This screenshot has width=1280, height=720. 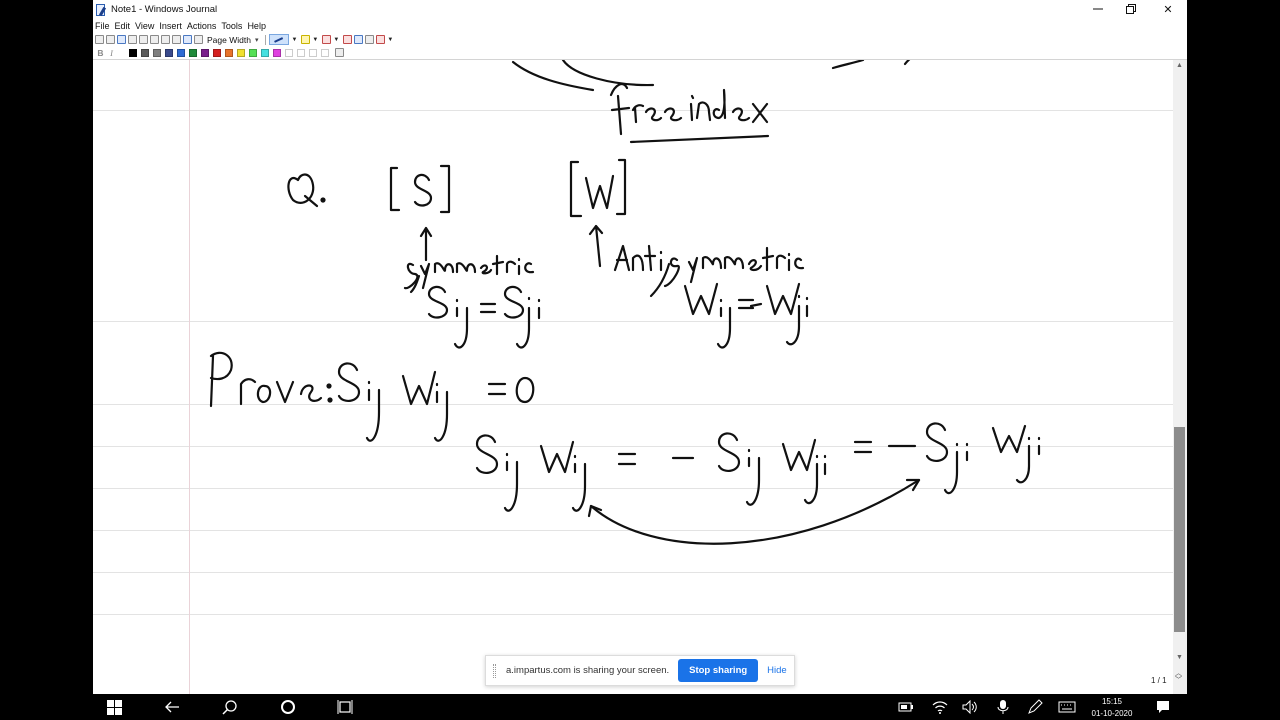 What do you see at coordinates (1179, 65) in the screenshot?
I see `scroll-up-icon: ▲` at bounding box center [1179, 65].